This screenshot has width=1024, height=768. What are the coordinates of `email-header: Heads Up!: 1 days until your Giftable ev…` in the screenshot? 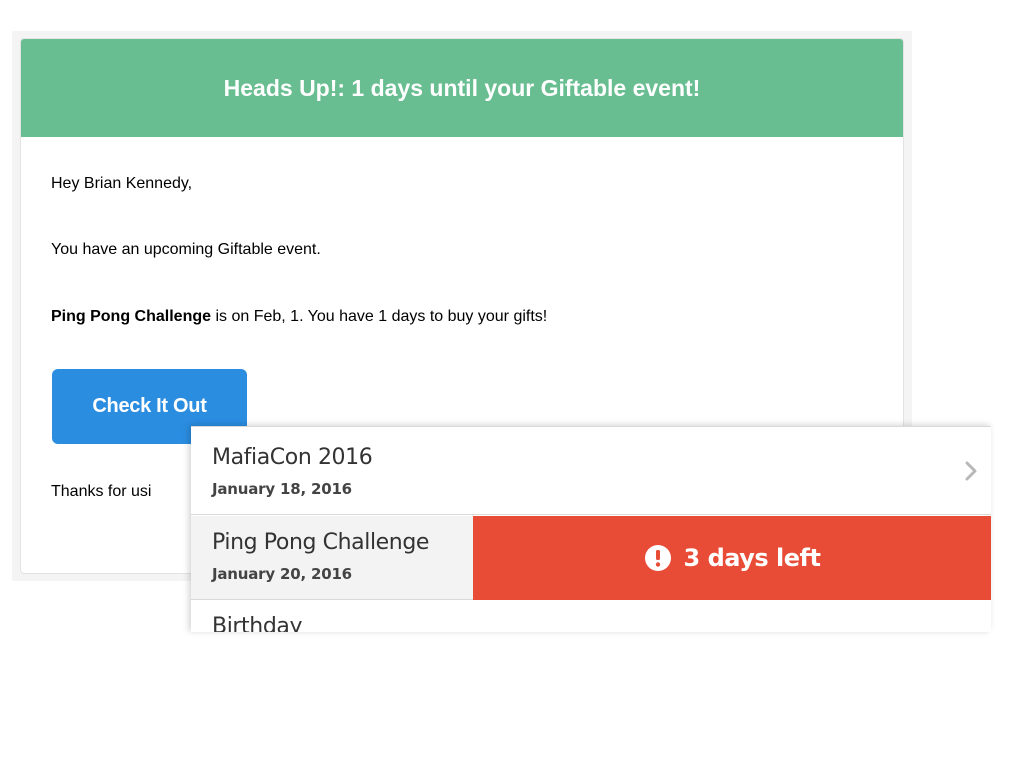 It's located at (462, 88).